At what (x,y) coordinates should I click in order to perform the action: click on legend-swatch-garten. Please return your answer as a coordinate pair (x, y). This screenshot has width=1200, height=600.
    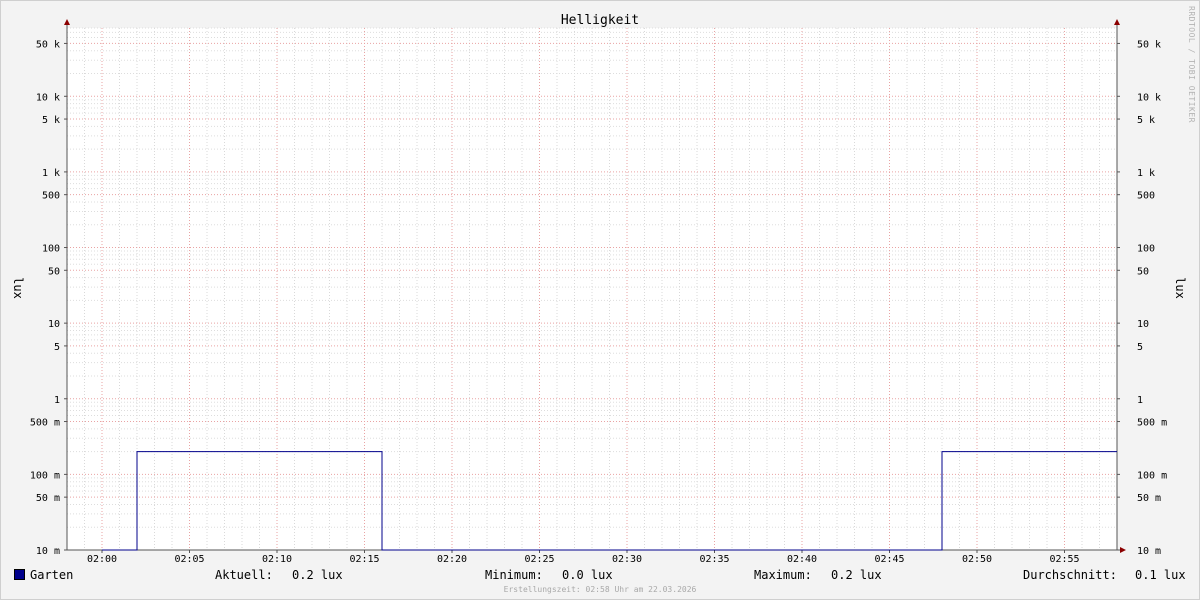
    Looking at the image, I should click on (19, 574).